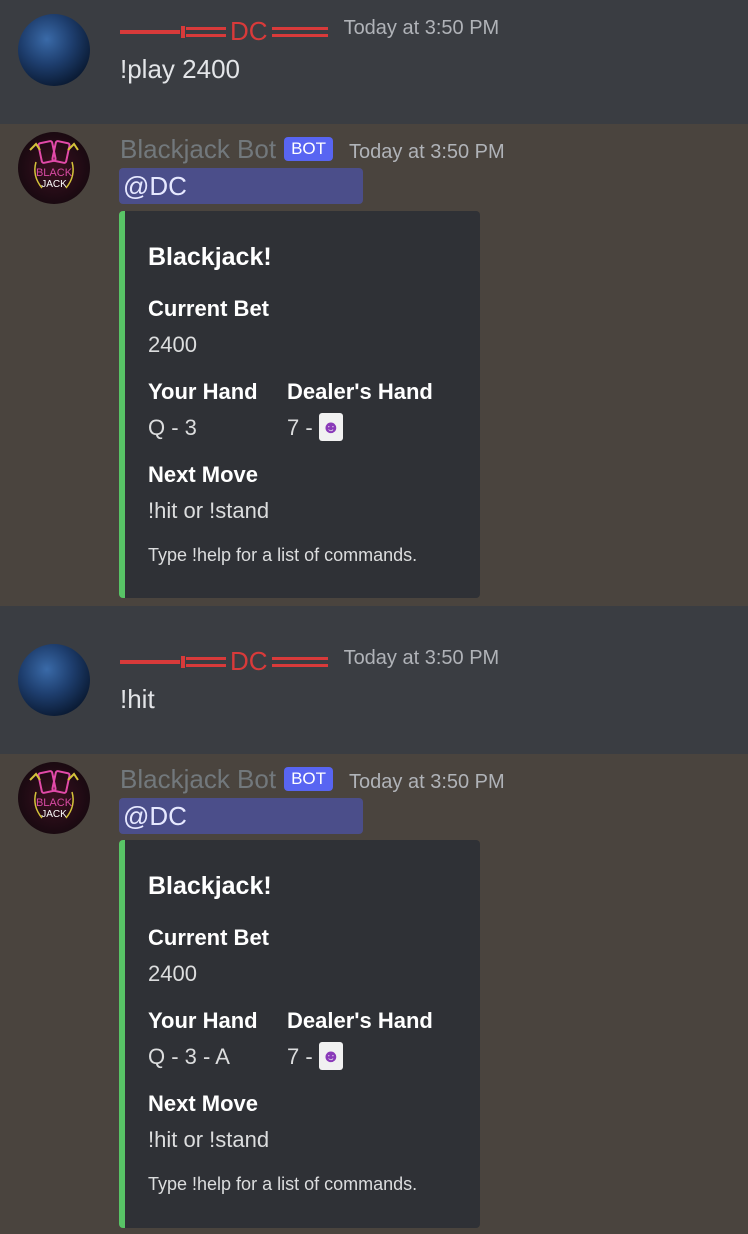 This screenshot has width=748, height=1234. Describe the element at coordinates (374, 680) in the screenshot. I see `message-user-hit: DC Today at 3:50 PM !hit` at that location.